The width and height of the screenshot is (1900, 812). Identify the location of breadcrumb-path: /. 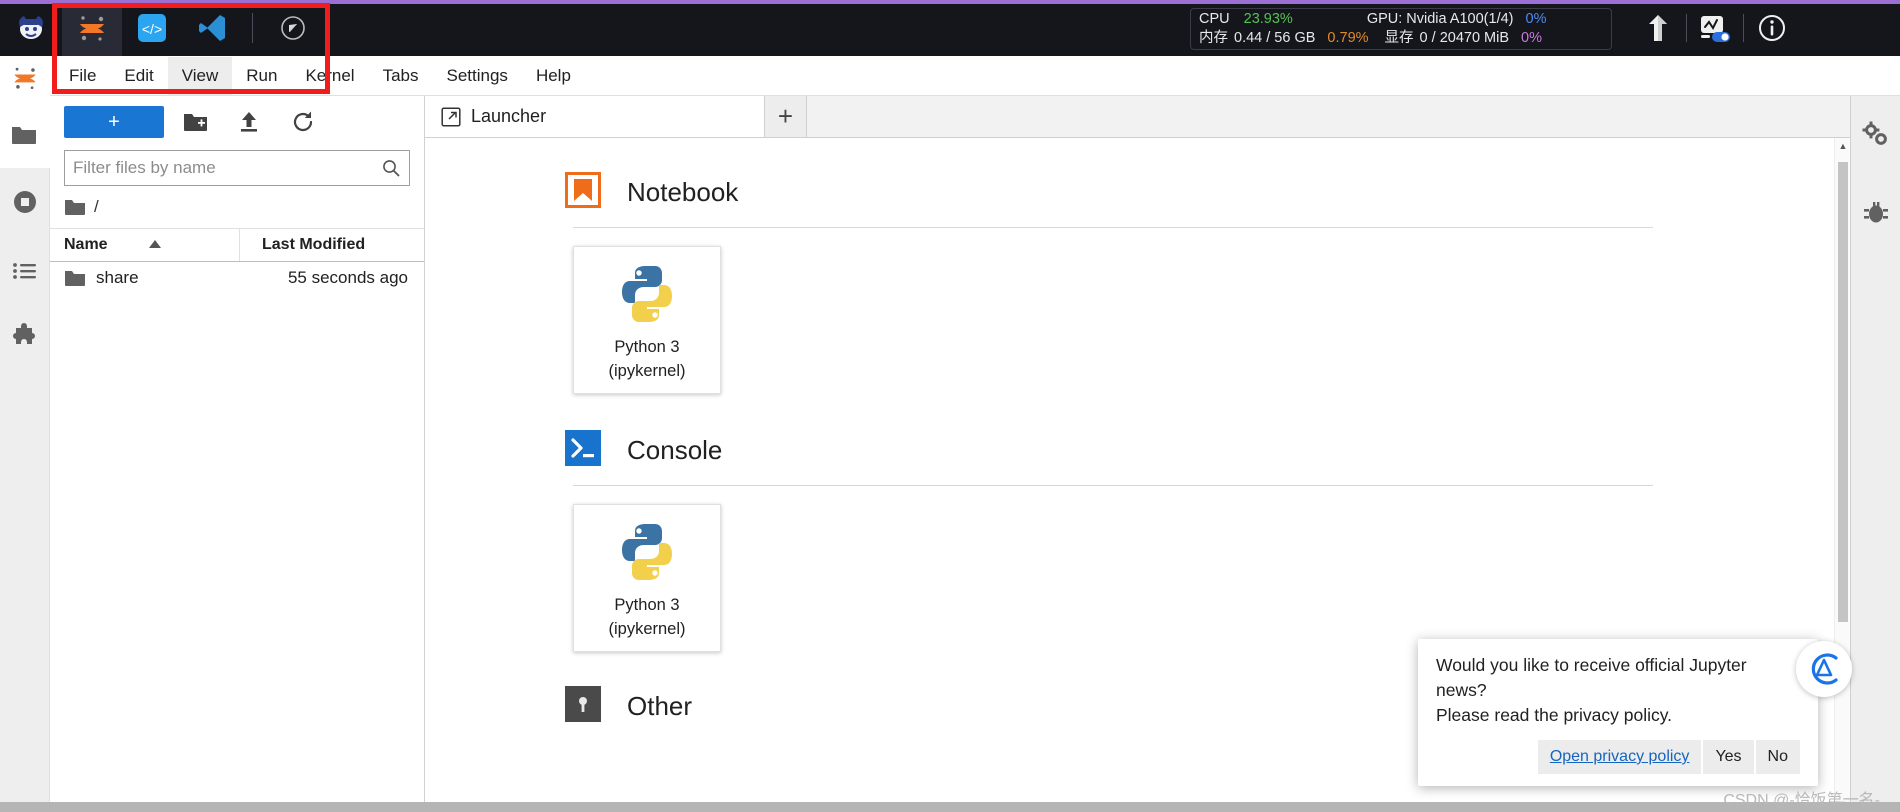
(96, 206).